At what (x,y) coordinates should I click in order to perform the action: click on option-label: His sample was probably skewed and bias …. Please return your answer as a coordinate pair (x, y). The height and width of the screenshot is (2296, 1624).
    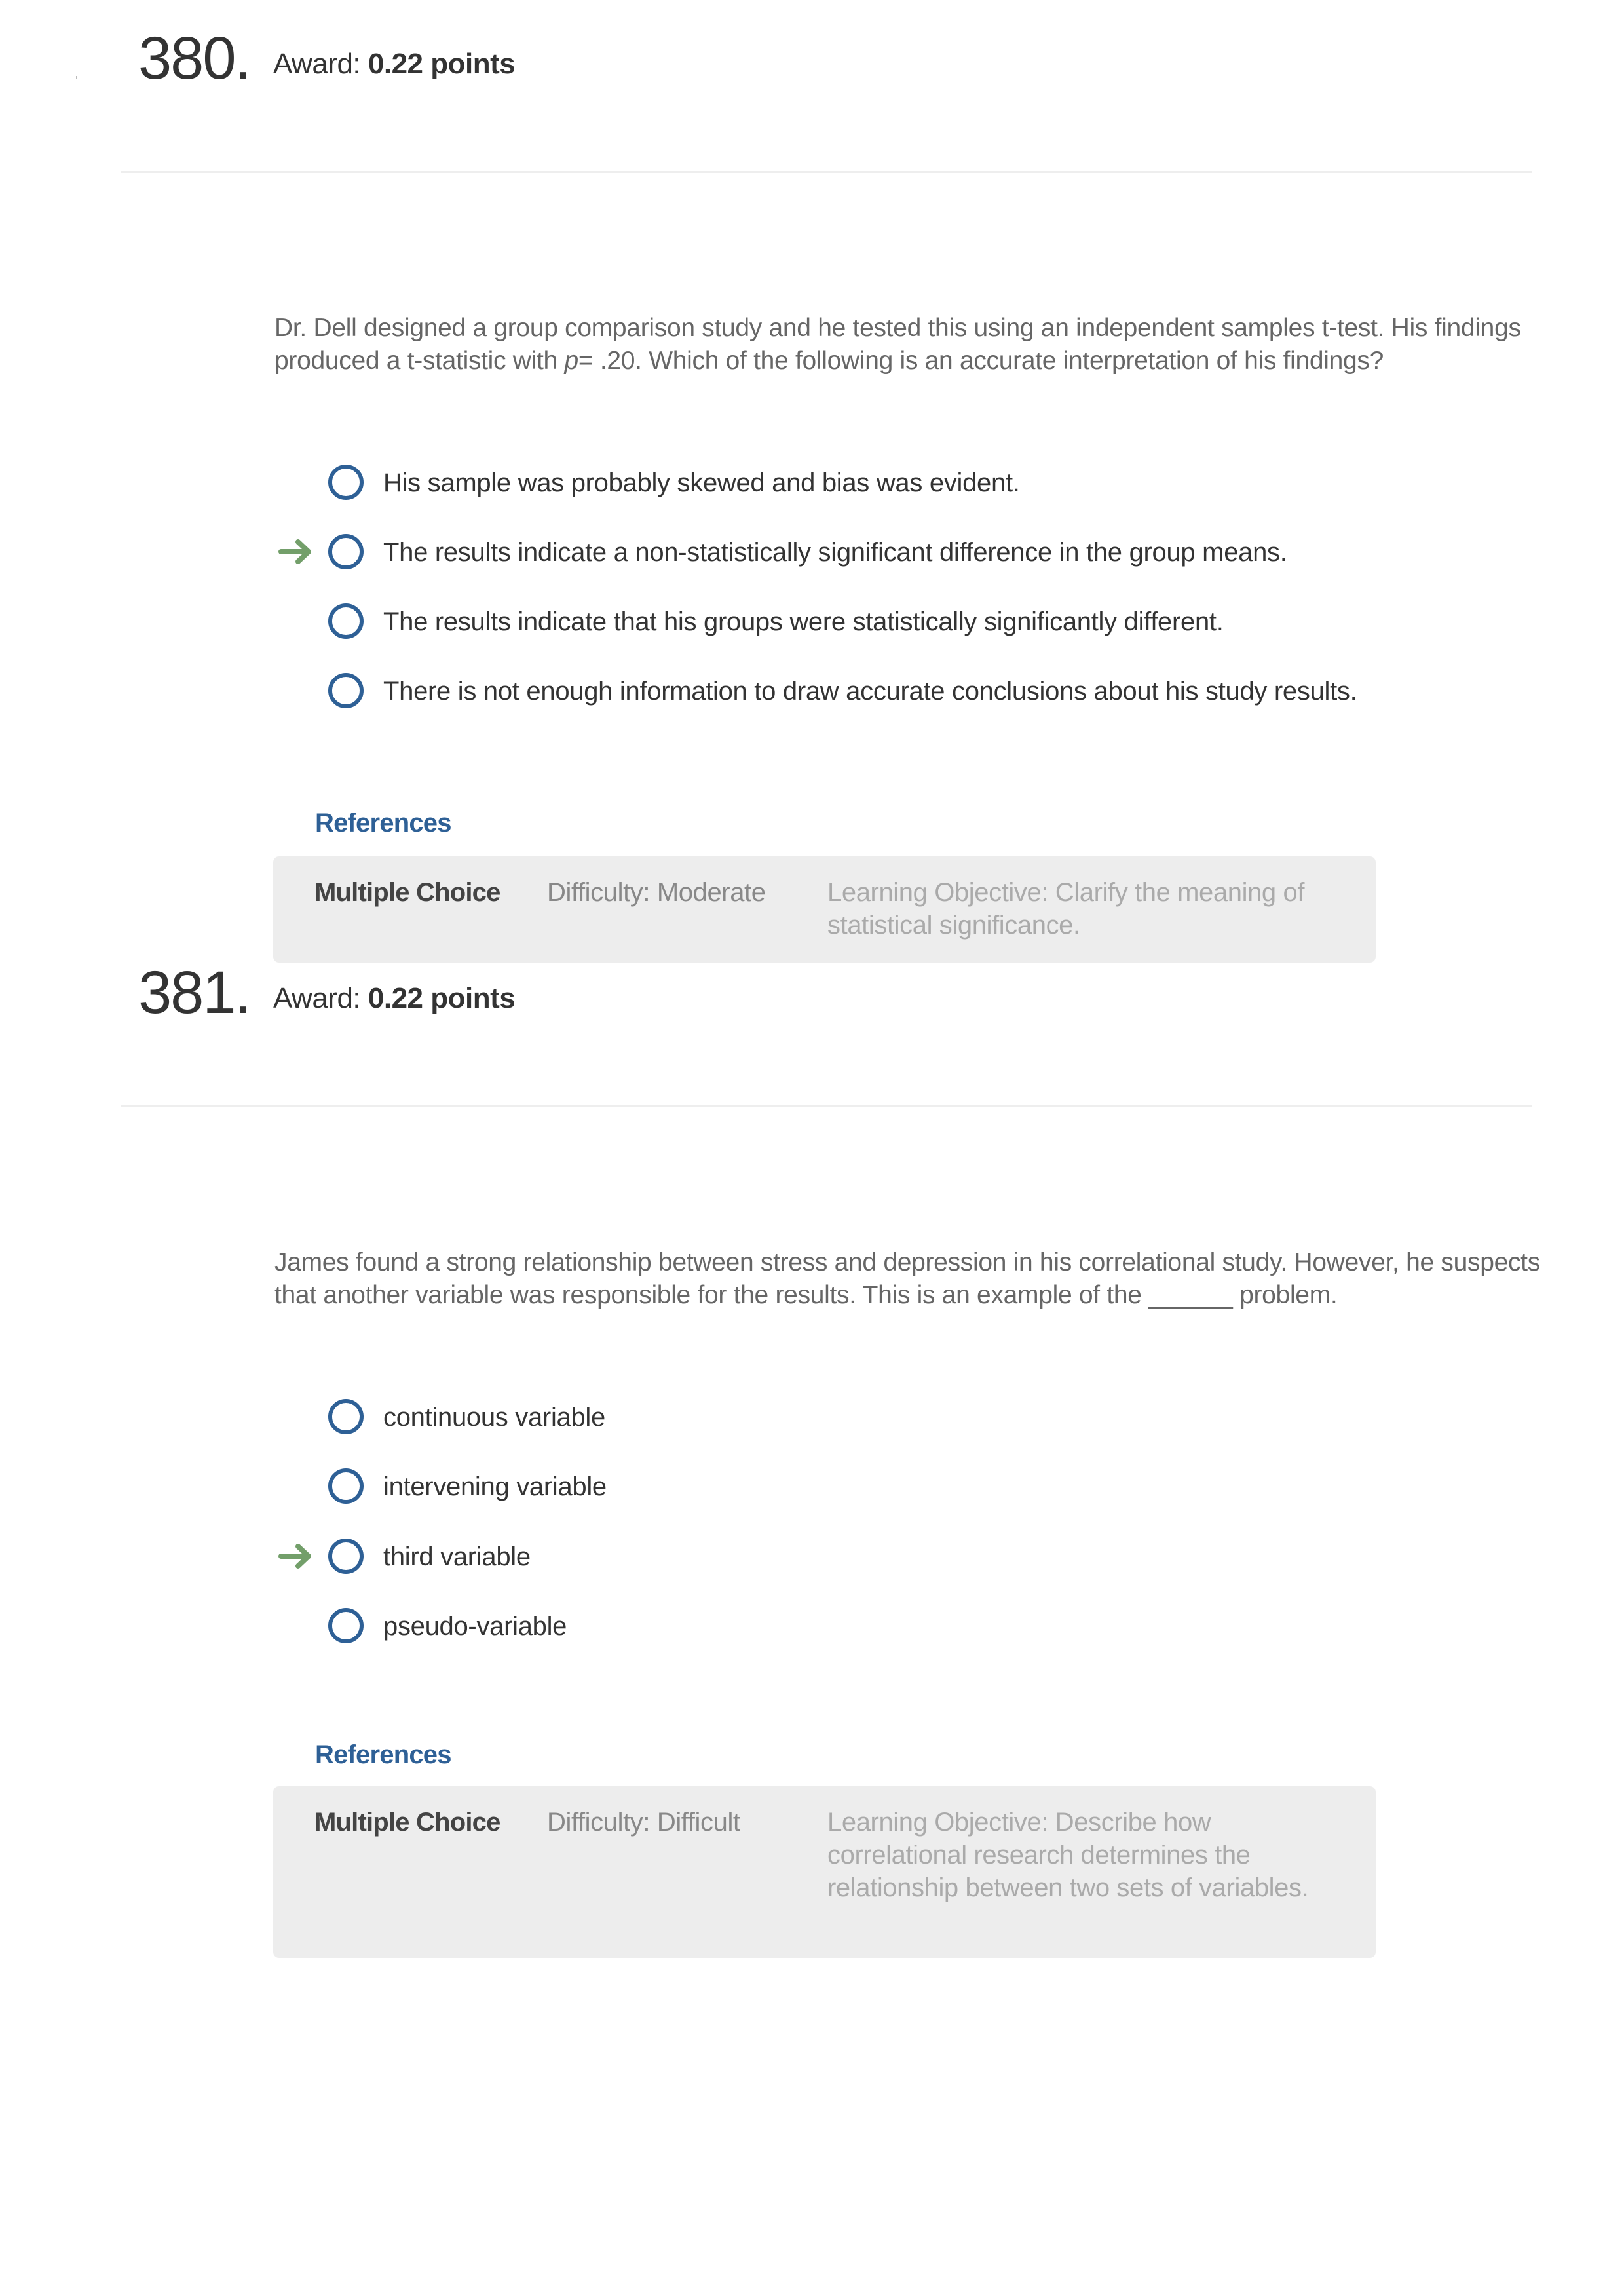
    Looking at the image, I should click on (701, 483).